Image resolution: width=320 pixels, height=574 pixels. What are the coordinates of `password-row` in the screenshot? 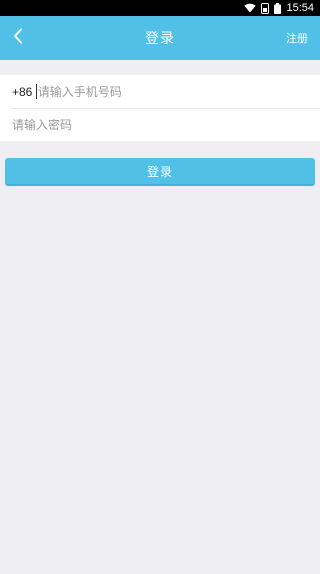 It's located at (166, 124).